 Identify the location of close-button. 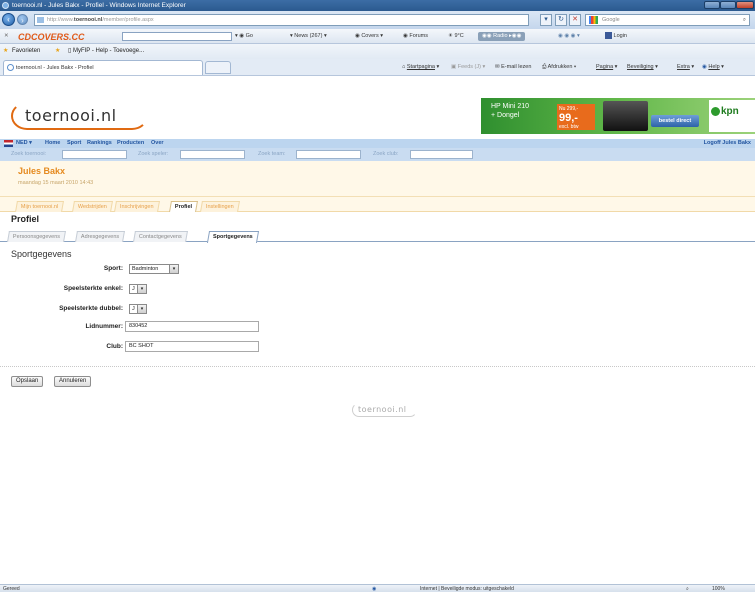
(745, 5).